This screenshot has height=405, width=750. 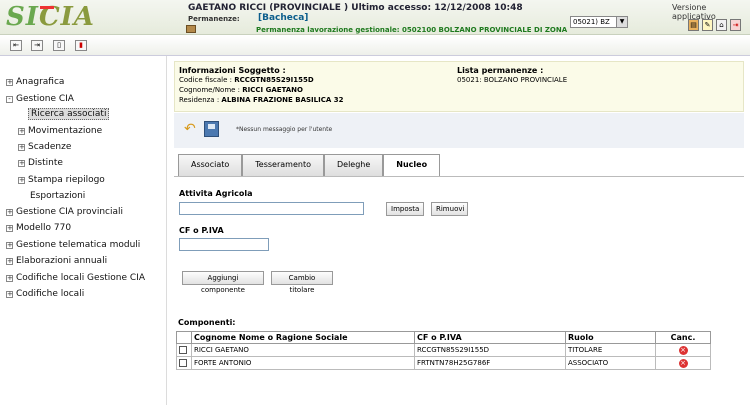 What do you see at coordinates (210, 165) in the screenshot?
I see `tab-associato: Associato` at bounding box center [210, 165].